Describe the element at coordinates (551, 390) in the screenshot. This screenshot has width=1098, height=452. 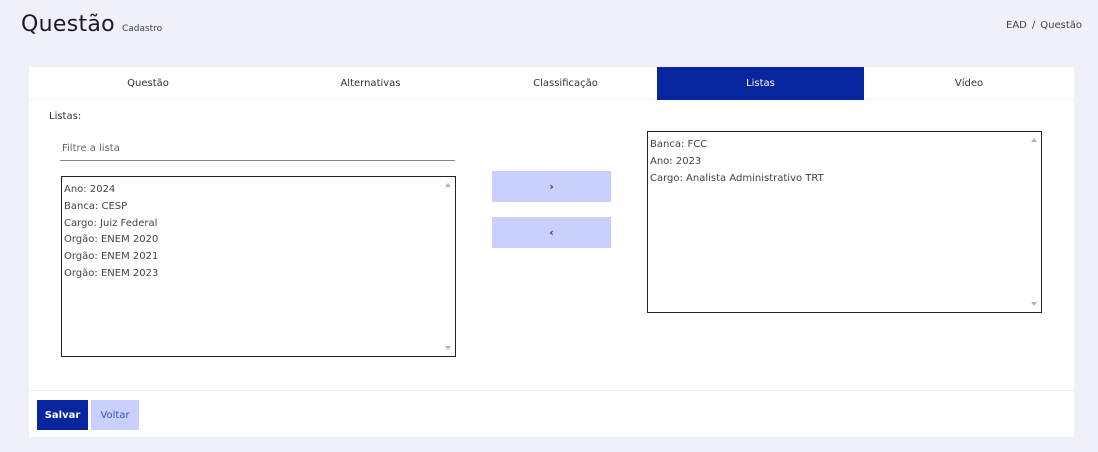
I see `footer-divider` at that location.